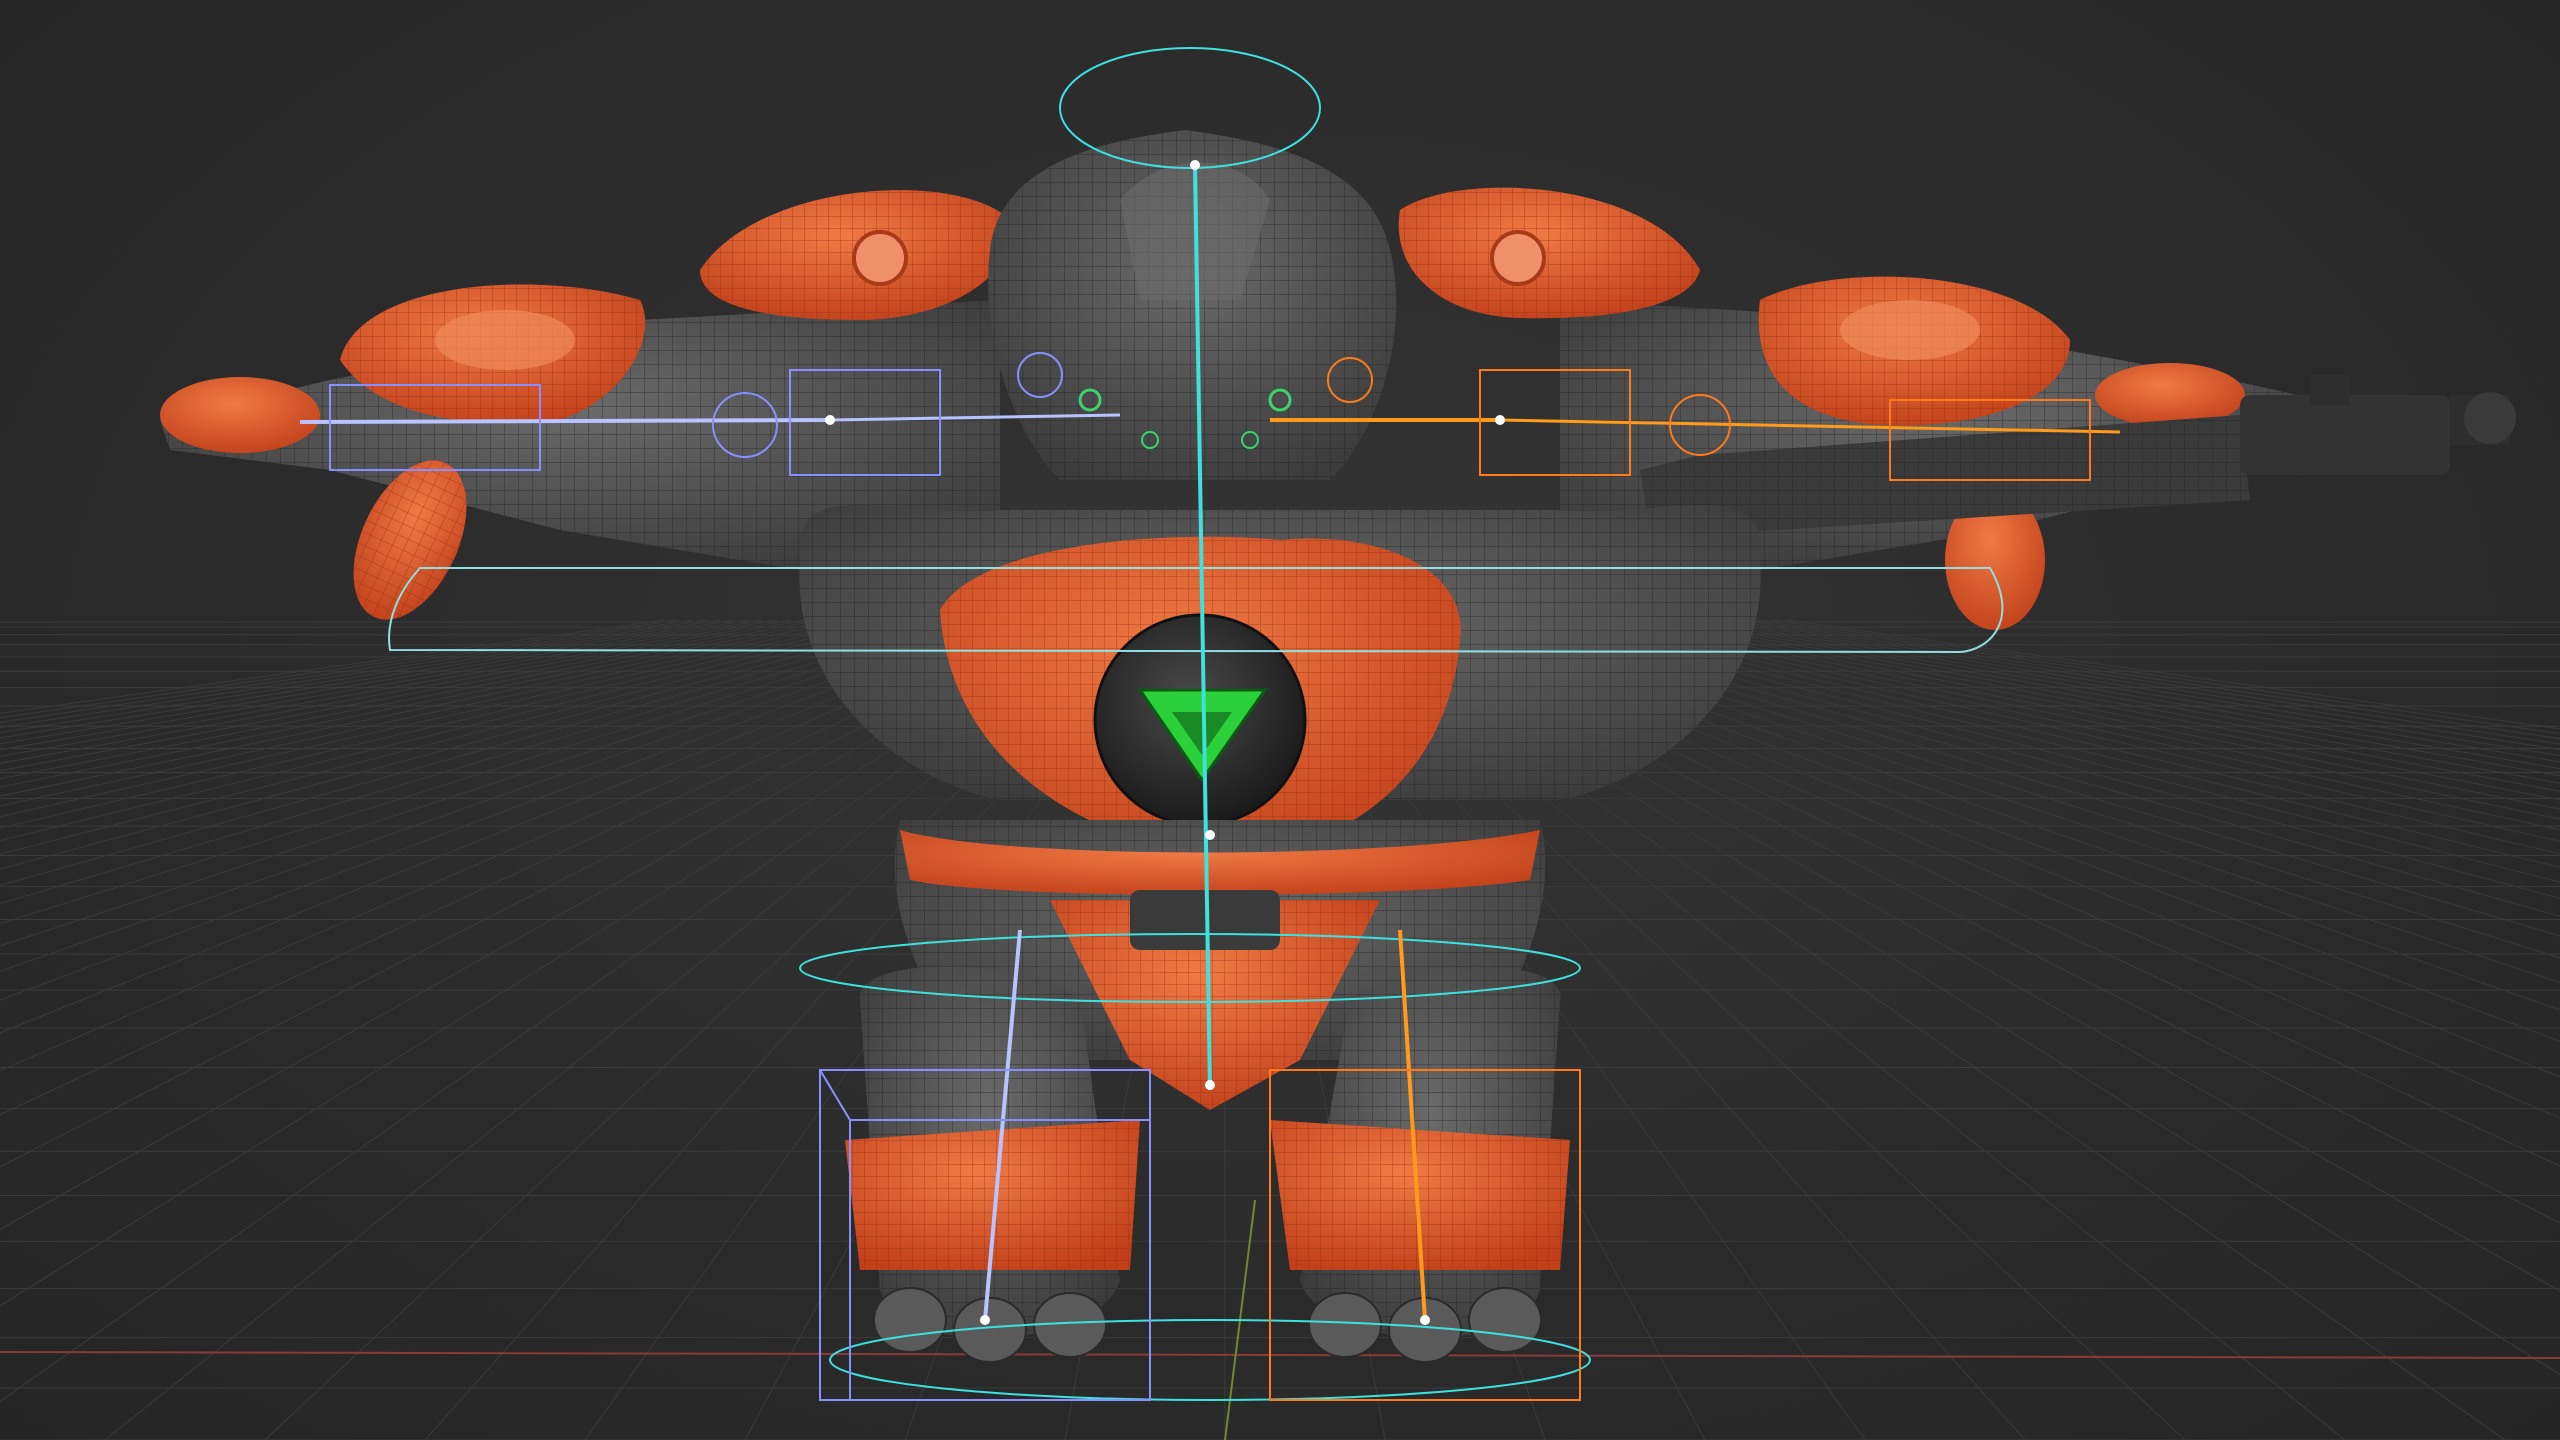 The width and height of the screenshot is (2560, 1440). I want to click on left-arm-bone, so click(565, 421).